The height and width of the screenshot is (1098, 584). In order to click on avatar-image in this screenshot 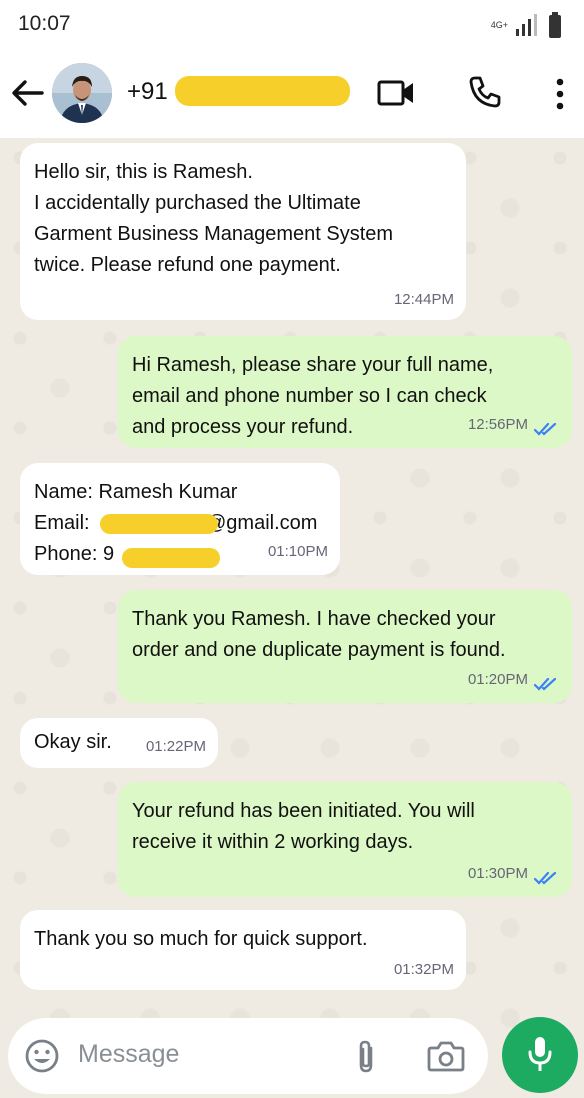, I will do `click(82, 93)`.